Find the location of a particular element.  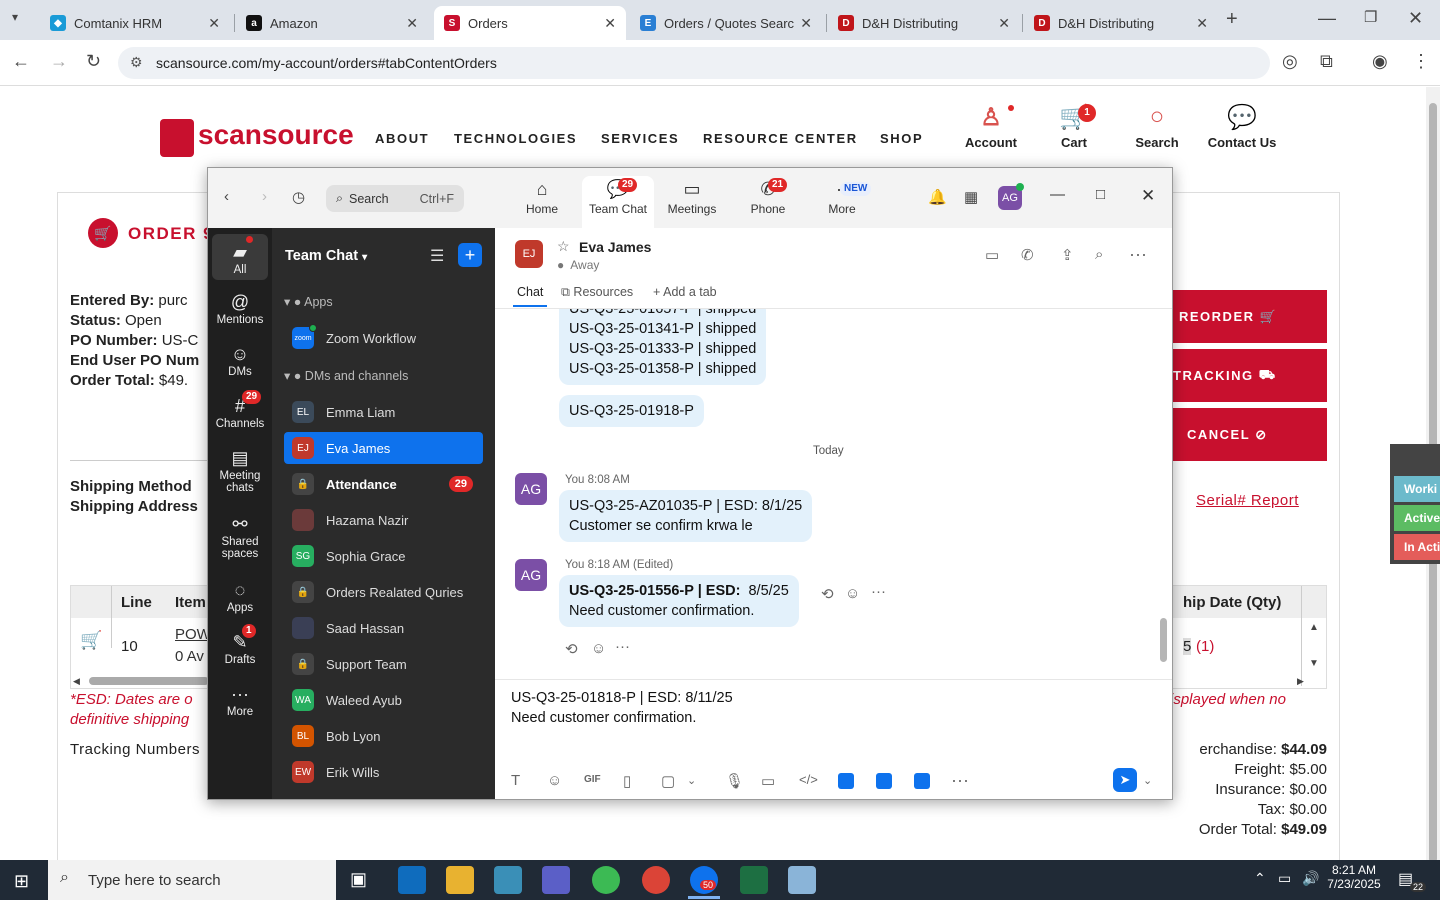

send-button: ➤ is located at coordinates (1125, 780).